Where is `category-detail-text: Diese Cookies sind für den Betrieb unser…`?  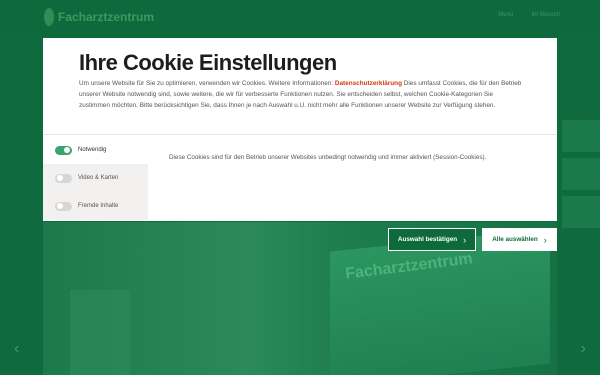
category-detail-text: Diese Cookies sind für den Betrieb unser… is located at coordinates (328, 157).